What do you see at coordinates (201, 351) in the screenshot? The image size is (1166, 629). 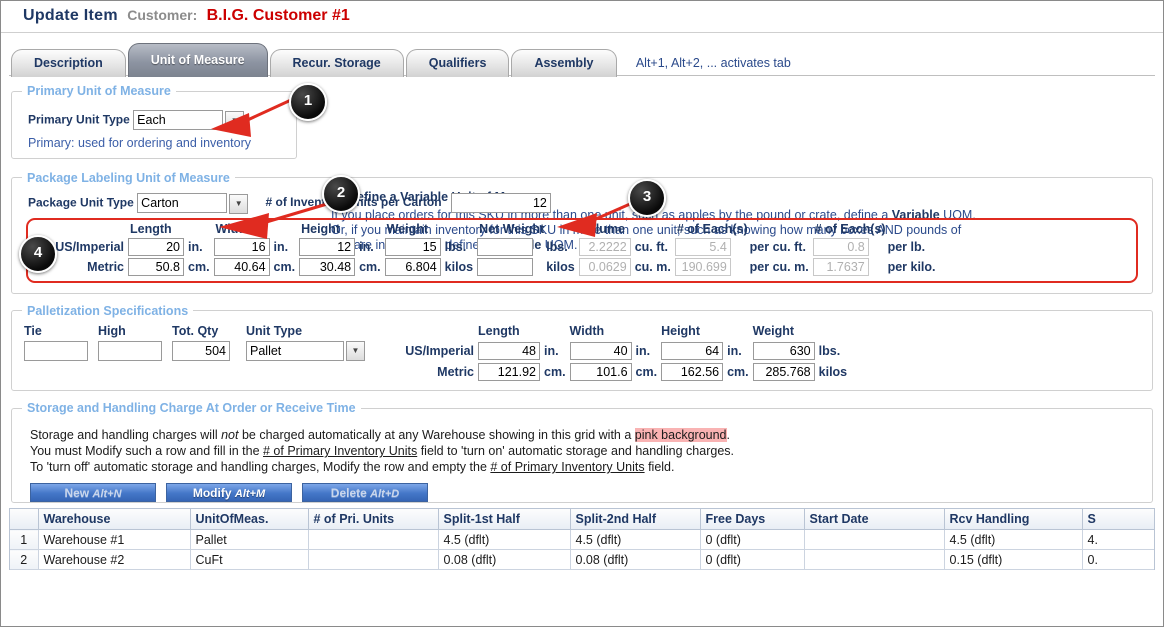 I see `tot-qty-input` at bounding box center [201, 351].